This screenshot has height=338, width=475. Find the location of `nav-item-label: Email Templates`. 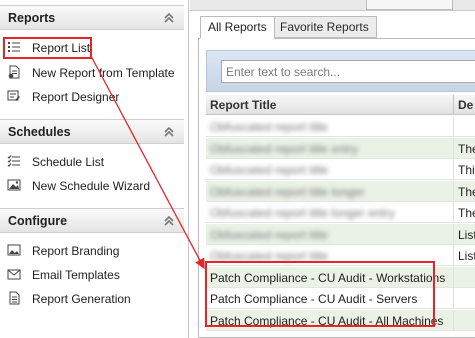

nav-item-label: Email Templates is located at coordinates (76, 275).